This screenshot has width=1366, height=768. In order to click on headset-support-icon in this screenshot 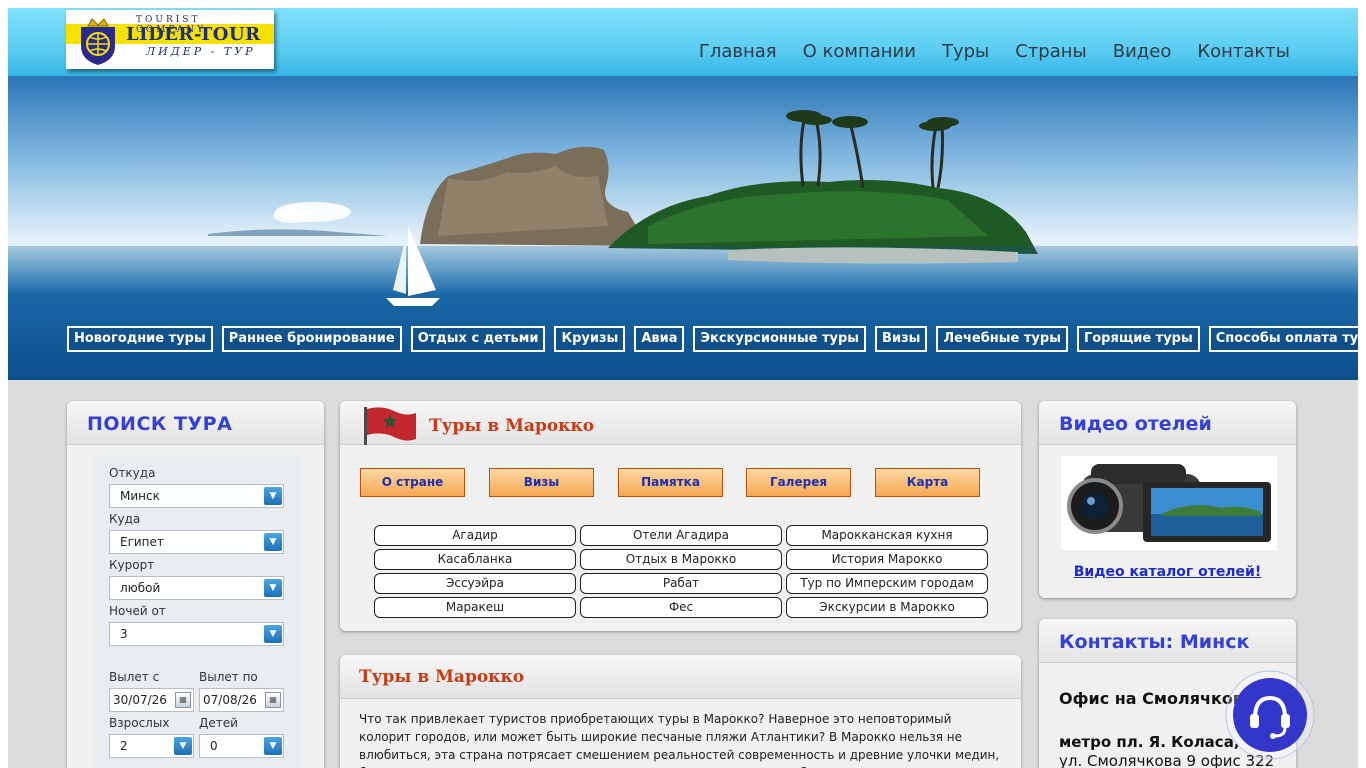, I will do `click(1270, 715)`.